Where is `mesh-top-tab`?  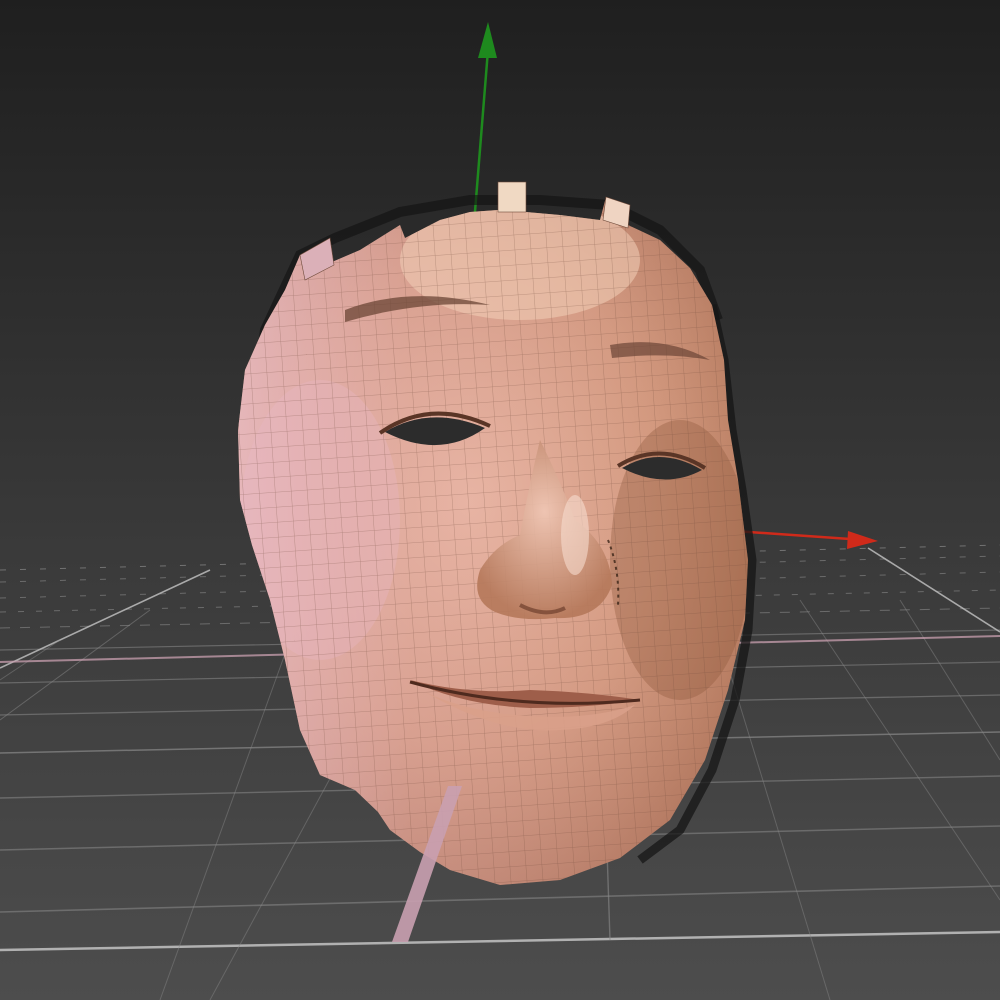 mesh-top-tab is located at coordinates (512, 197).